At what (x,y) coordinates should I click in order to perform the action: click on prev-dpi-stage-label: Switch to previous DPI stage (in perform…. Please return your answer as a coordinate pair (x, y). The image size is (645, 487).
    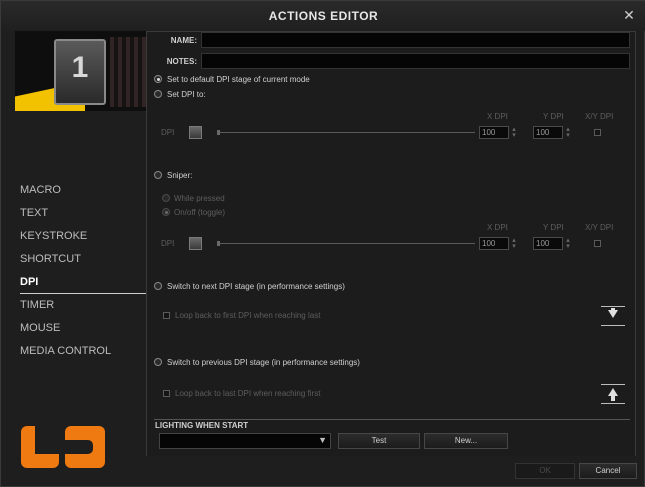
    Looking at the image, I should click on (263, 362).